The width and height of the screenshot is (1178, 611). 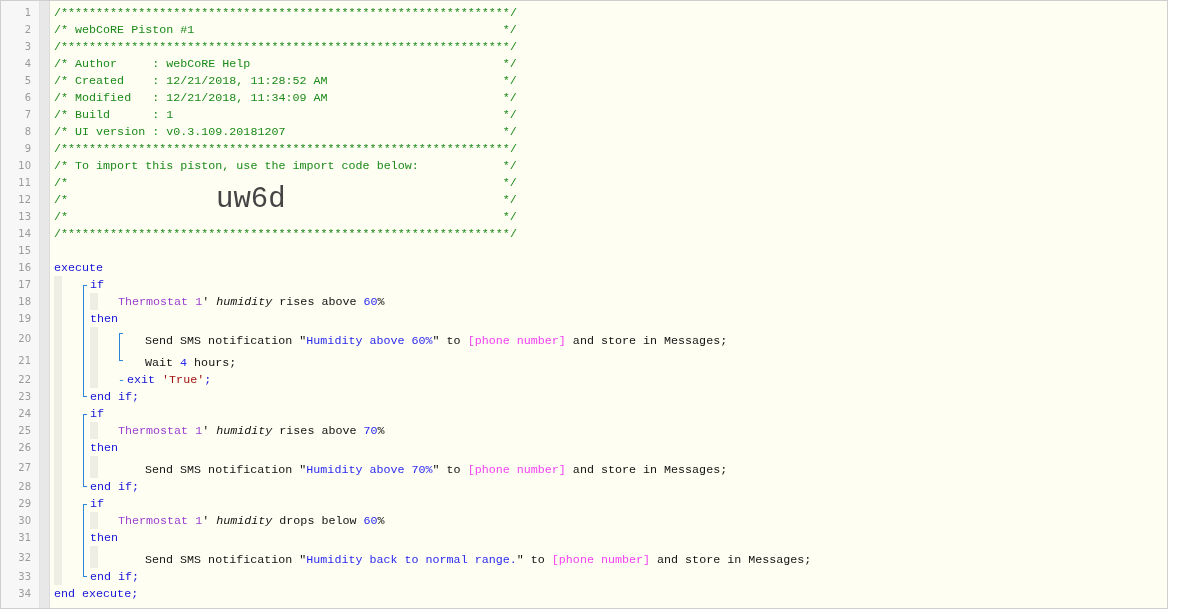 I want to click on code-line: Wait 4 hours;, so click(x=191, y=362).